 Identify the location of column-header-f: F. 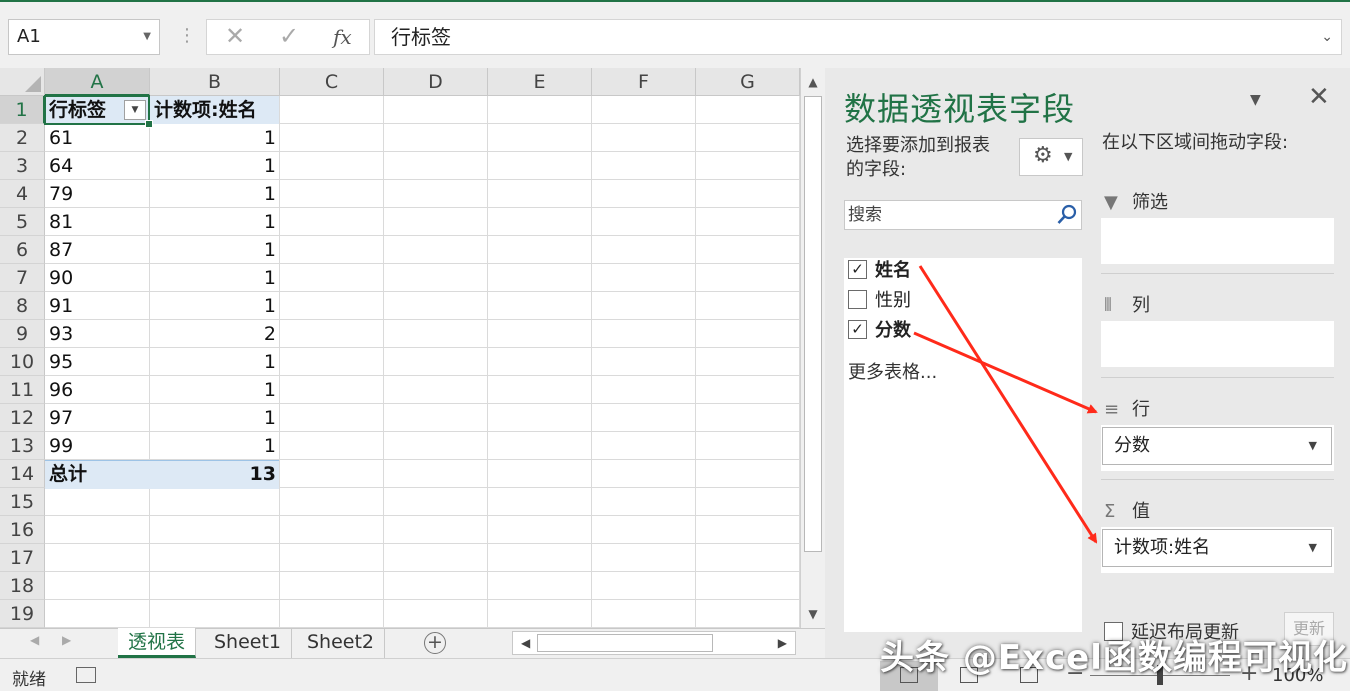
(644, 82).